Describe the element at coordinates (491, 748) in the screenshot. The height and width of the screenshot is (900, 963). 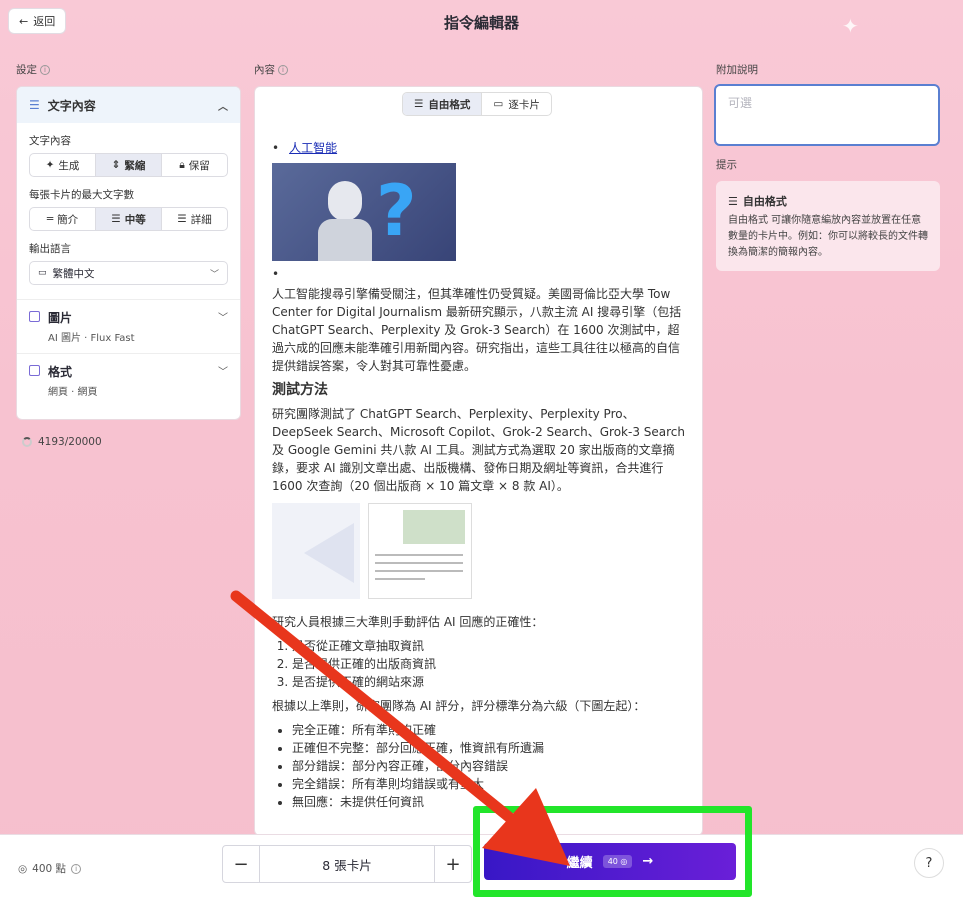
I see `list-item: 正確但不完整：部分回應正確，惟資訊有所遺漏` at that location.